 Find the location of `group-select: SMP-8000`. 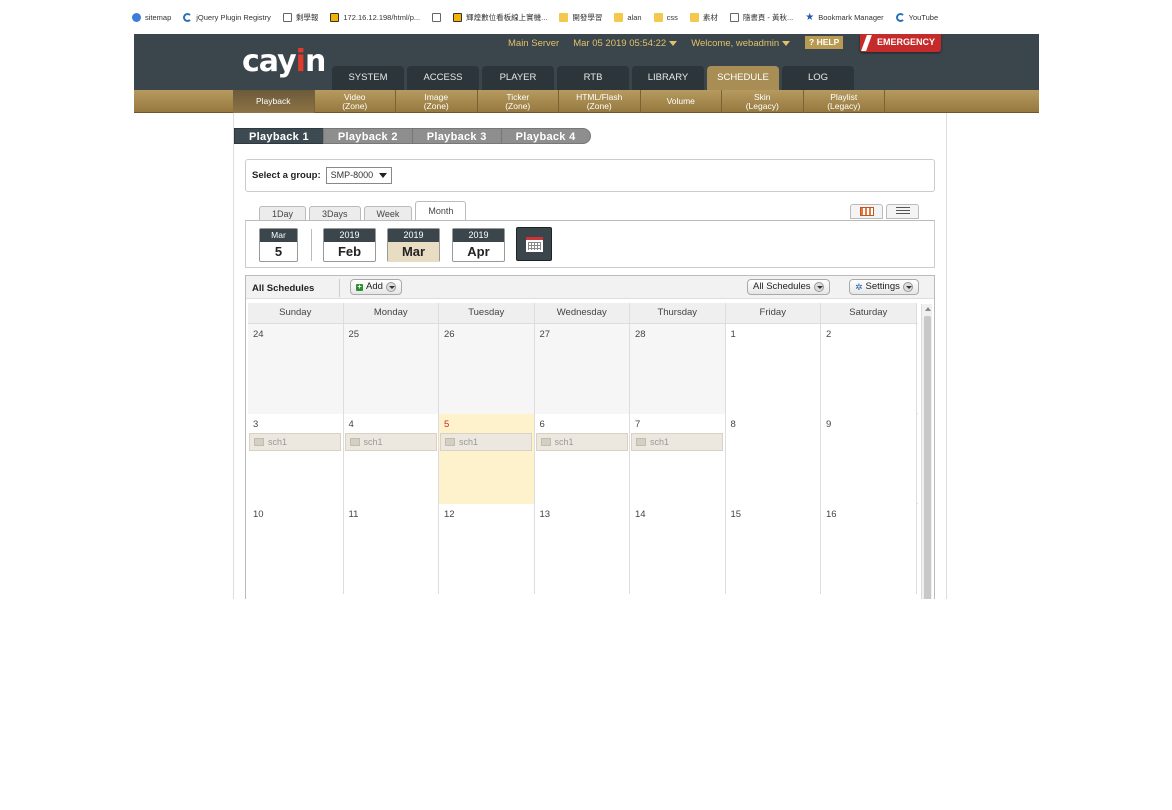

group-select: SMP-8000 is located at coordinates (359, 175).